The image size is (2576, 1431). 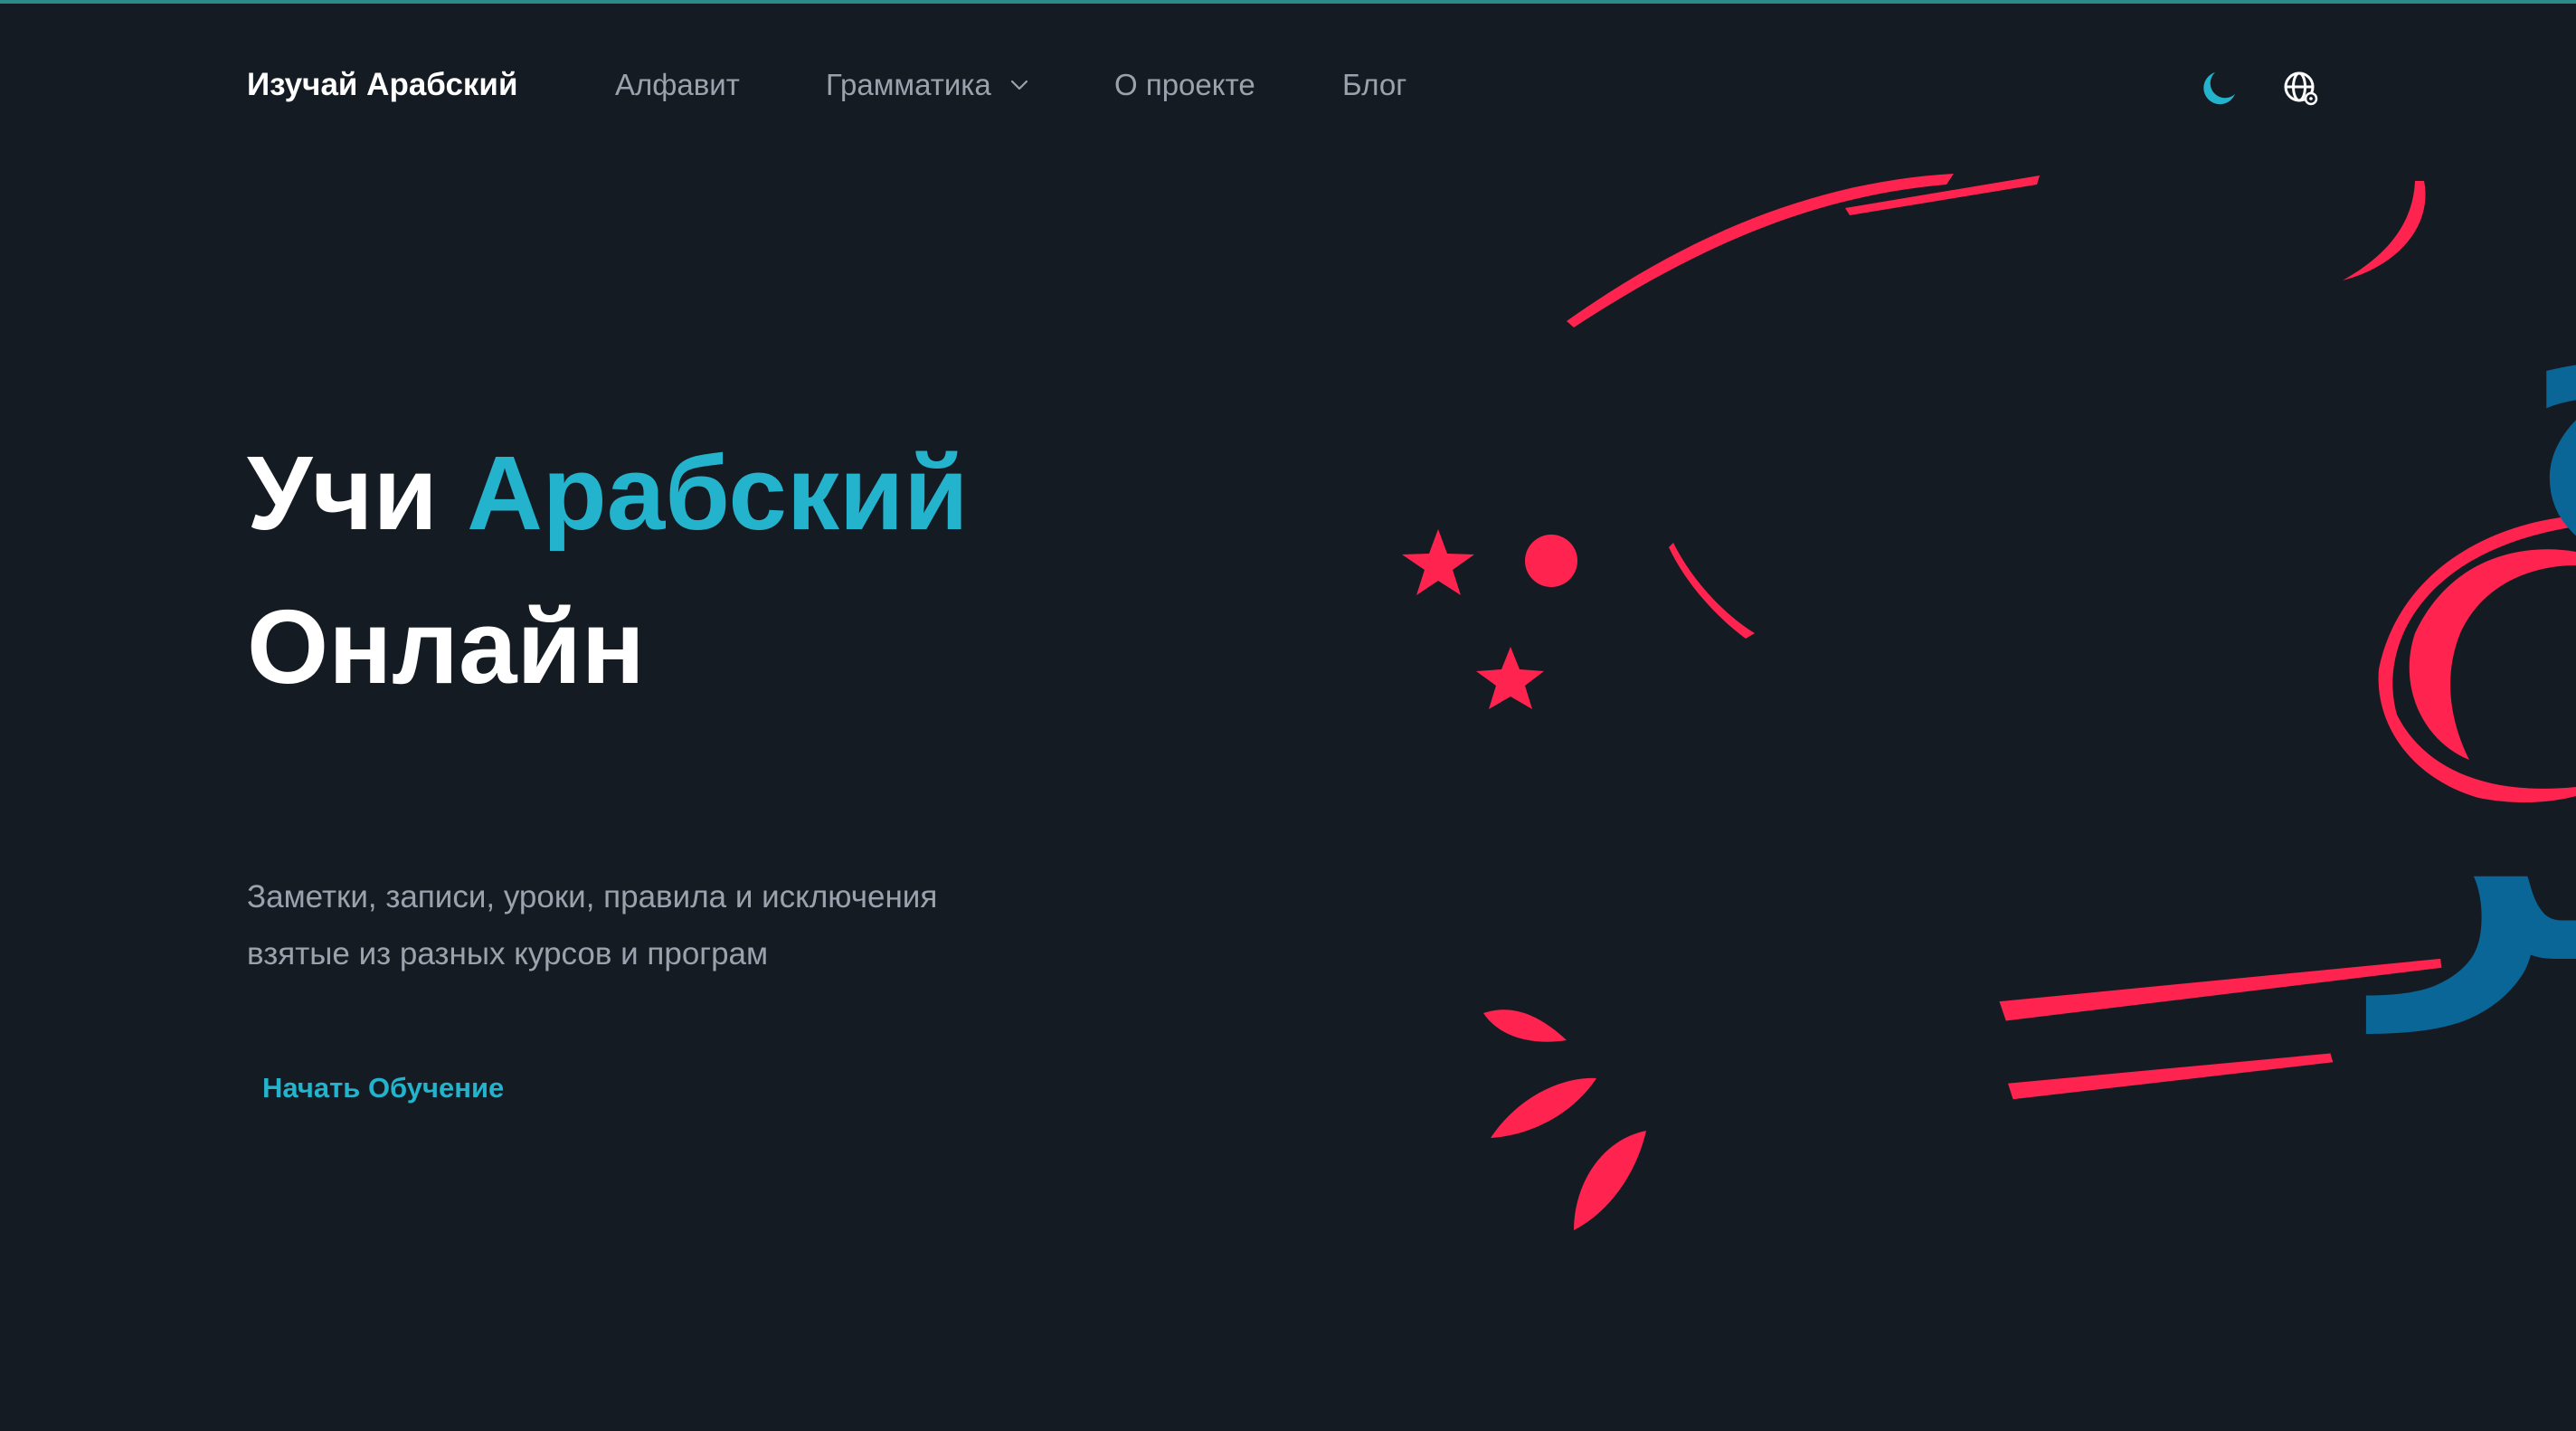 What do you see at coordinates (678, 85) in the screenshot?
I see `nav-alphabet: Алфавит` at bounding box center [678, 85].